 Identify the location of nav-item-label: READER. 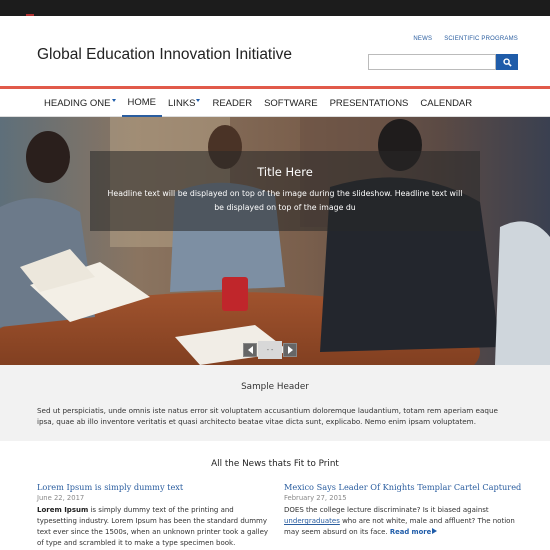
(232, 103).